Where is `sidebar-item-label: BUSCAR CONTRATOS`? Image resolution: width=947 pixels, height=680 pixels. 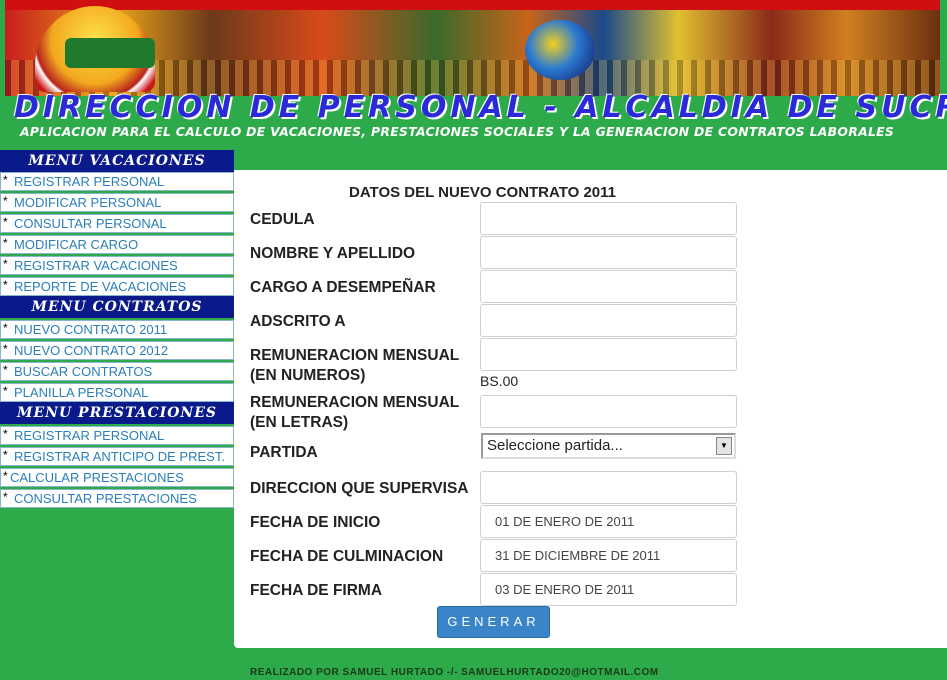 sidebar-item-label: BUSCAR CONTRATOS is located at coordinates (83, 371).